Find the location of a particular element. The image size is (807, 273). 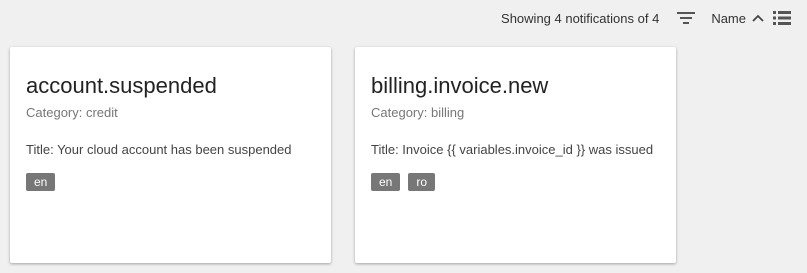

sort-button: Name is located at coordinates (738, 18).